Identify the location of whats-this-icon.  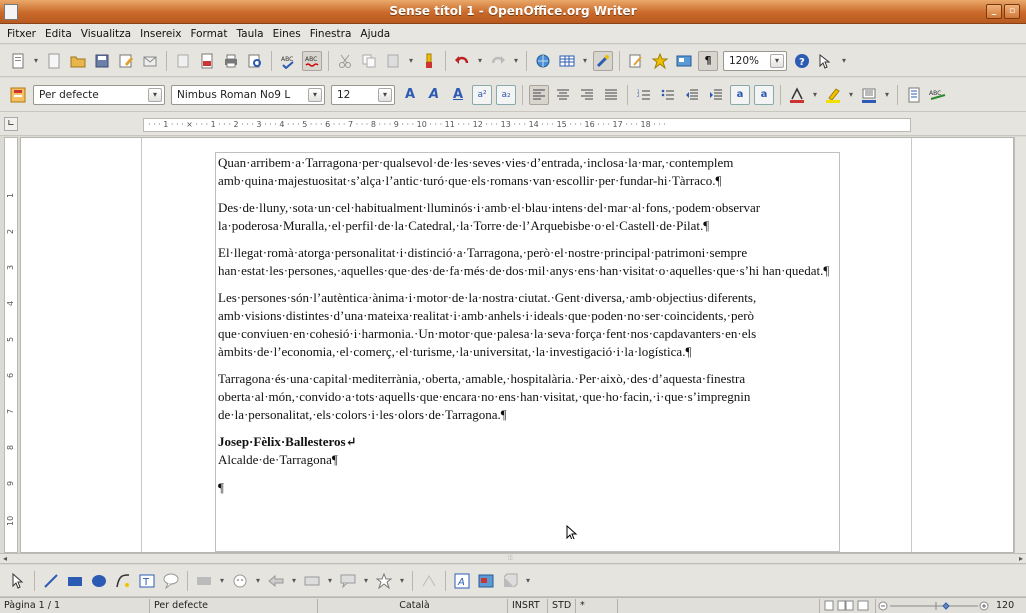
(826, 61).